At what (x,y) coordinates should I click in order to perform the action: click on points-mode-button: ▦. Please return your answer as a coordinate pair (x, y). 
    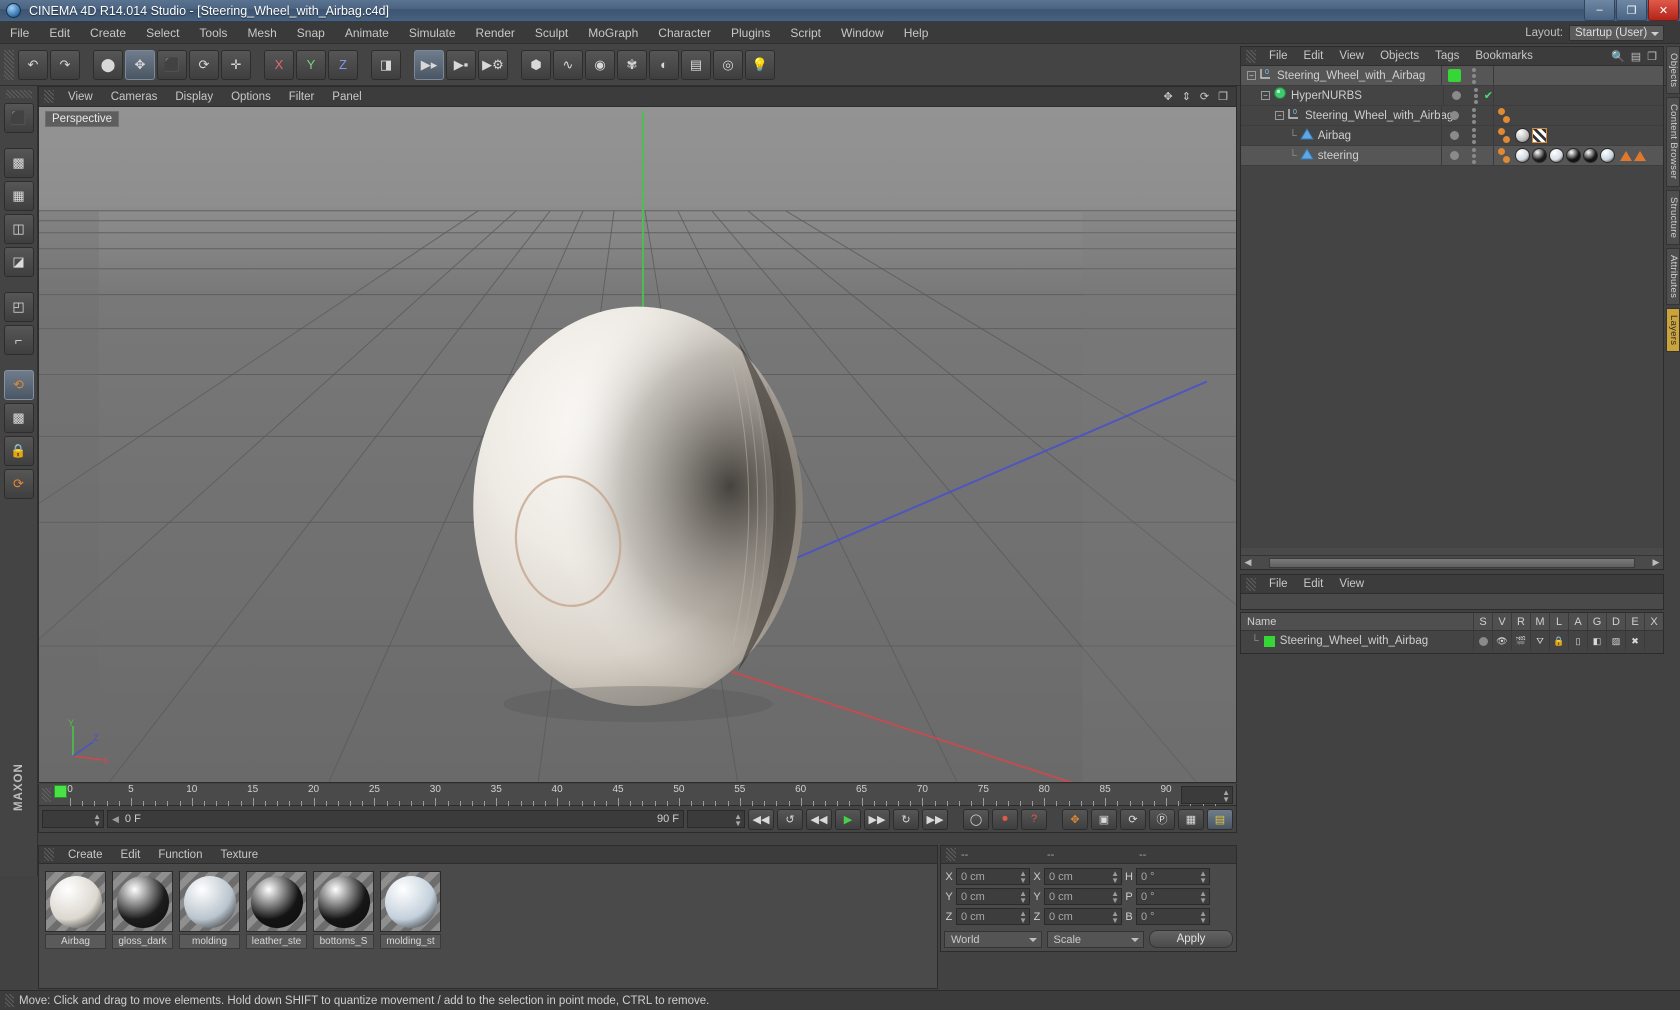
    Looking at the image, I should click on (18, 196).